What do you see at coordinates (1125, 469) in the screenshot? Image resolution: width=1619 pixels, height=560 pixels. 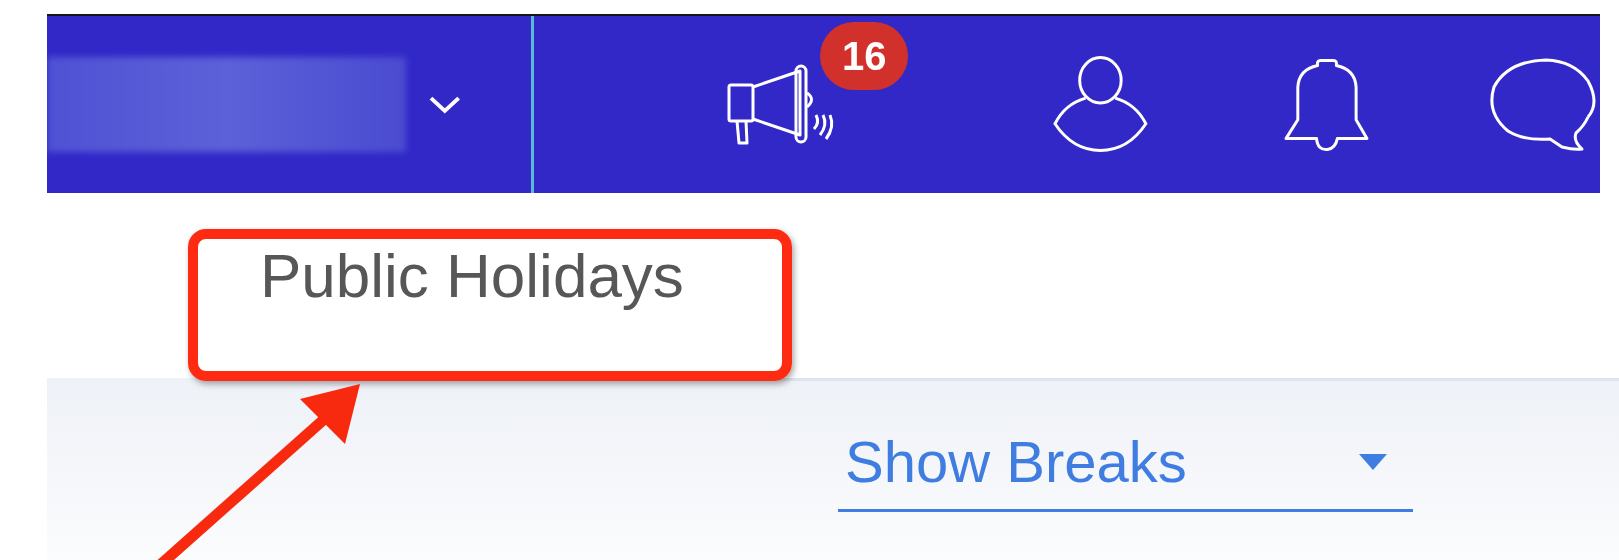 I see `show-breaks-dropdown: Show Breaks` at bounding box center [1125, 469].